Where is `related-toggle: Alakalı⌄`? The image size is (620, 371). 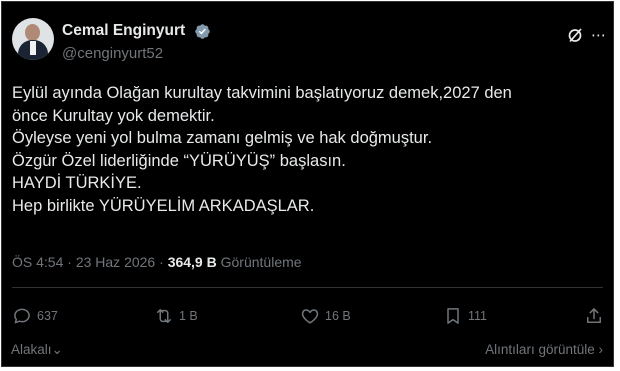 related-toggle: Alakalı⌄ is located at coordinates (37, 350).